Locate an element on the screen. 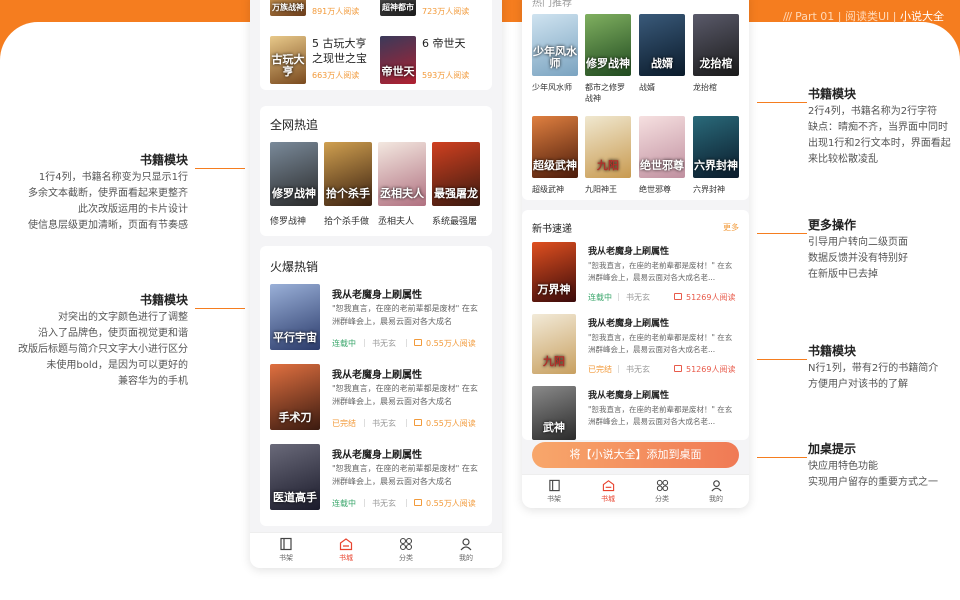 Image resolution: width=960 pixels, height=600 pixels. book-cover: 龙抬棺 is located at coordinates (716, 45).